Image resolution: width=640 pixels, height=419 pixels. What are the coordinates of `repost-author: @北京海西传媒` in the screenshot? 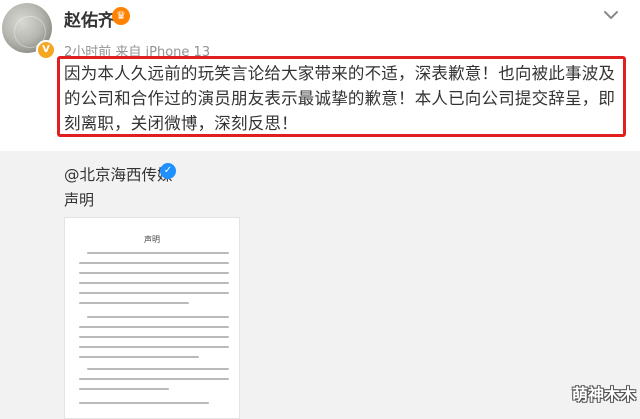 It's located at (118, 174).